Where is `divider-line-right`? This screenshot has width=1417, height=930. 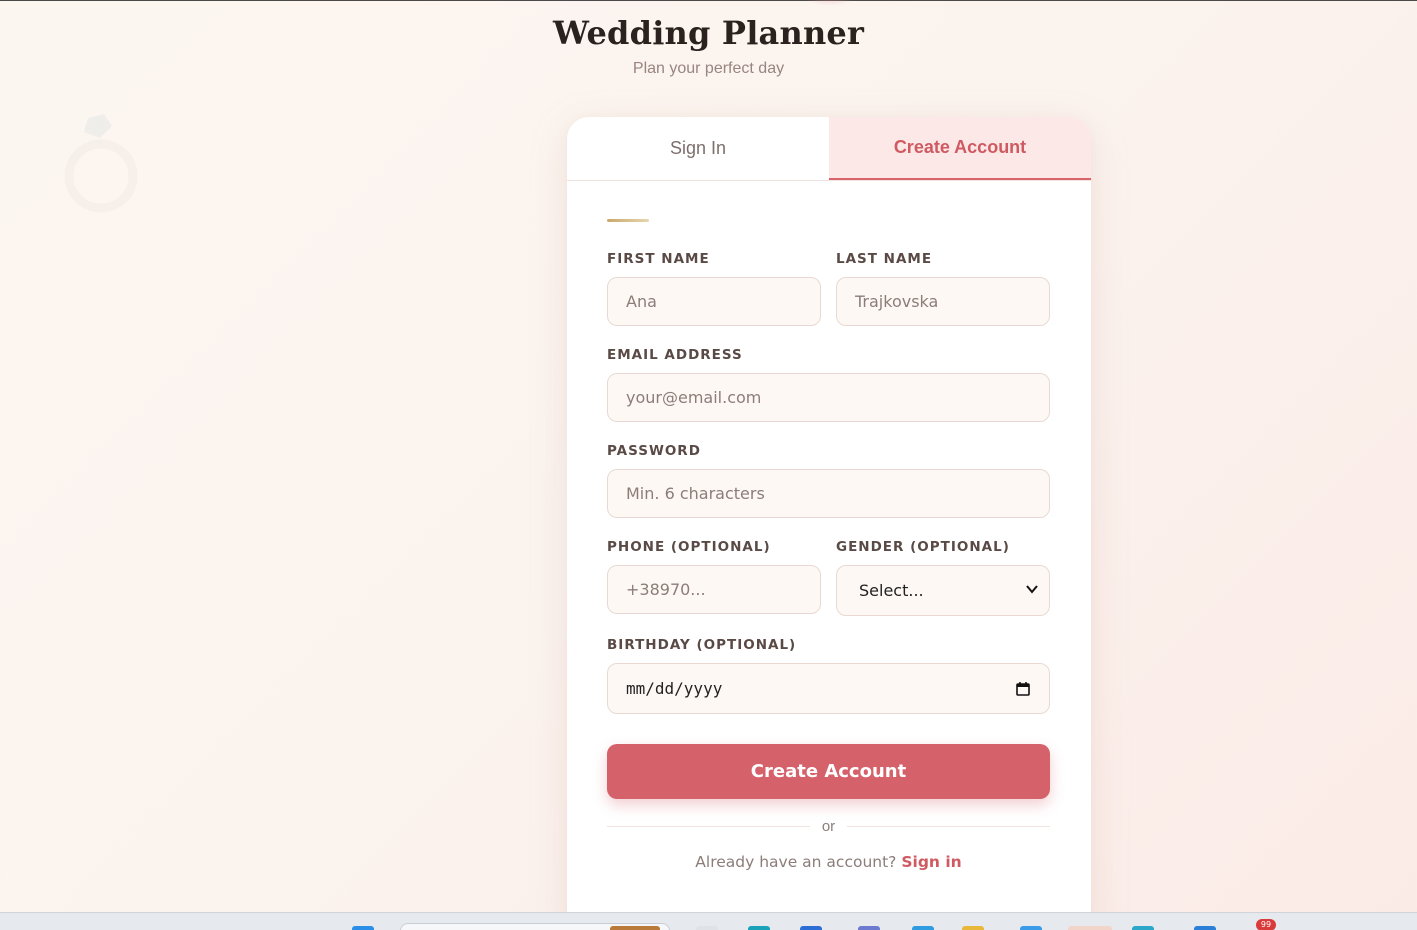
divider-line-right is located at coordinates (948, 826).